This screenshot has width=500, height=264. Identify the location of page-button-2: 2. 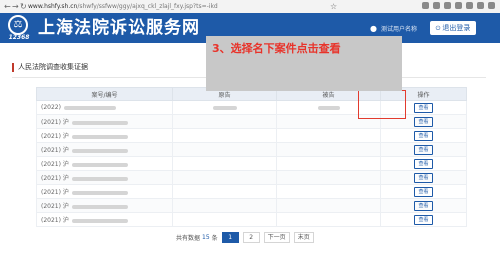
(251, 237).